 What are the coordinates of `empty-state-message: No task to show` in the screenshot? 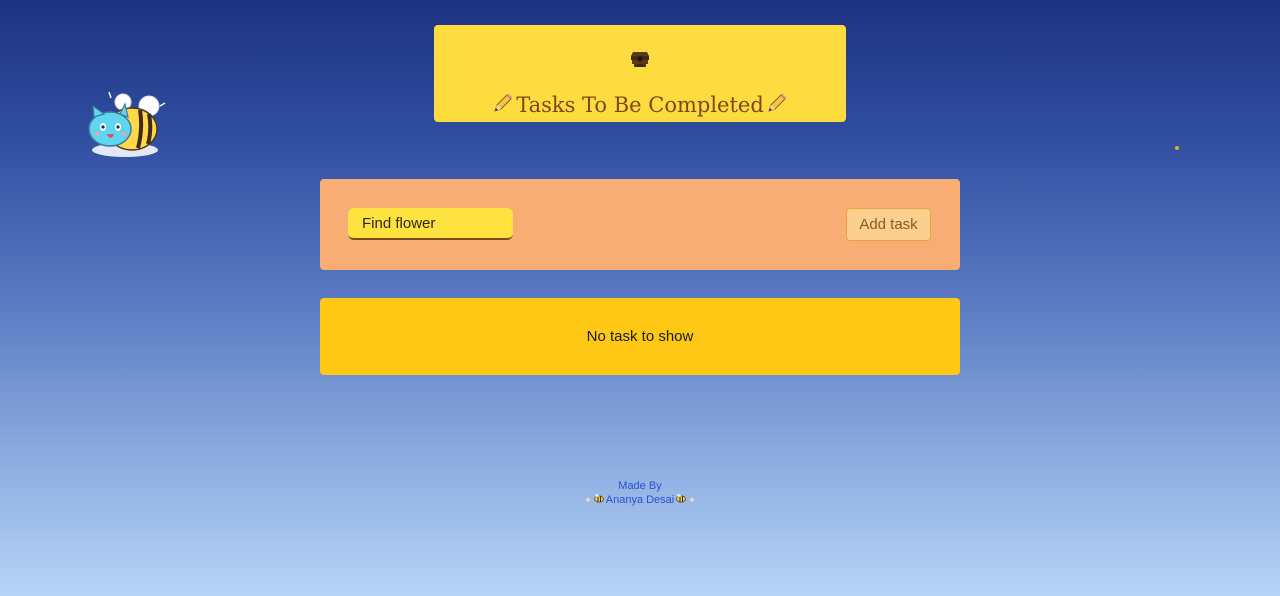 It's located at (640, 336).